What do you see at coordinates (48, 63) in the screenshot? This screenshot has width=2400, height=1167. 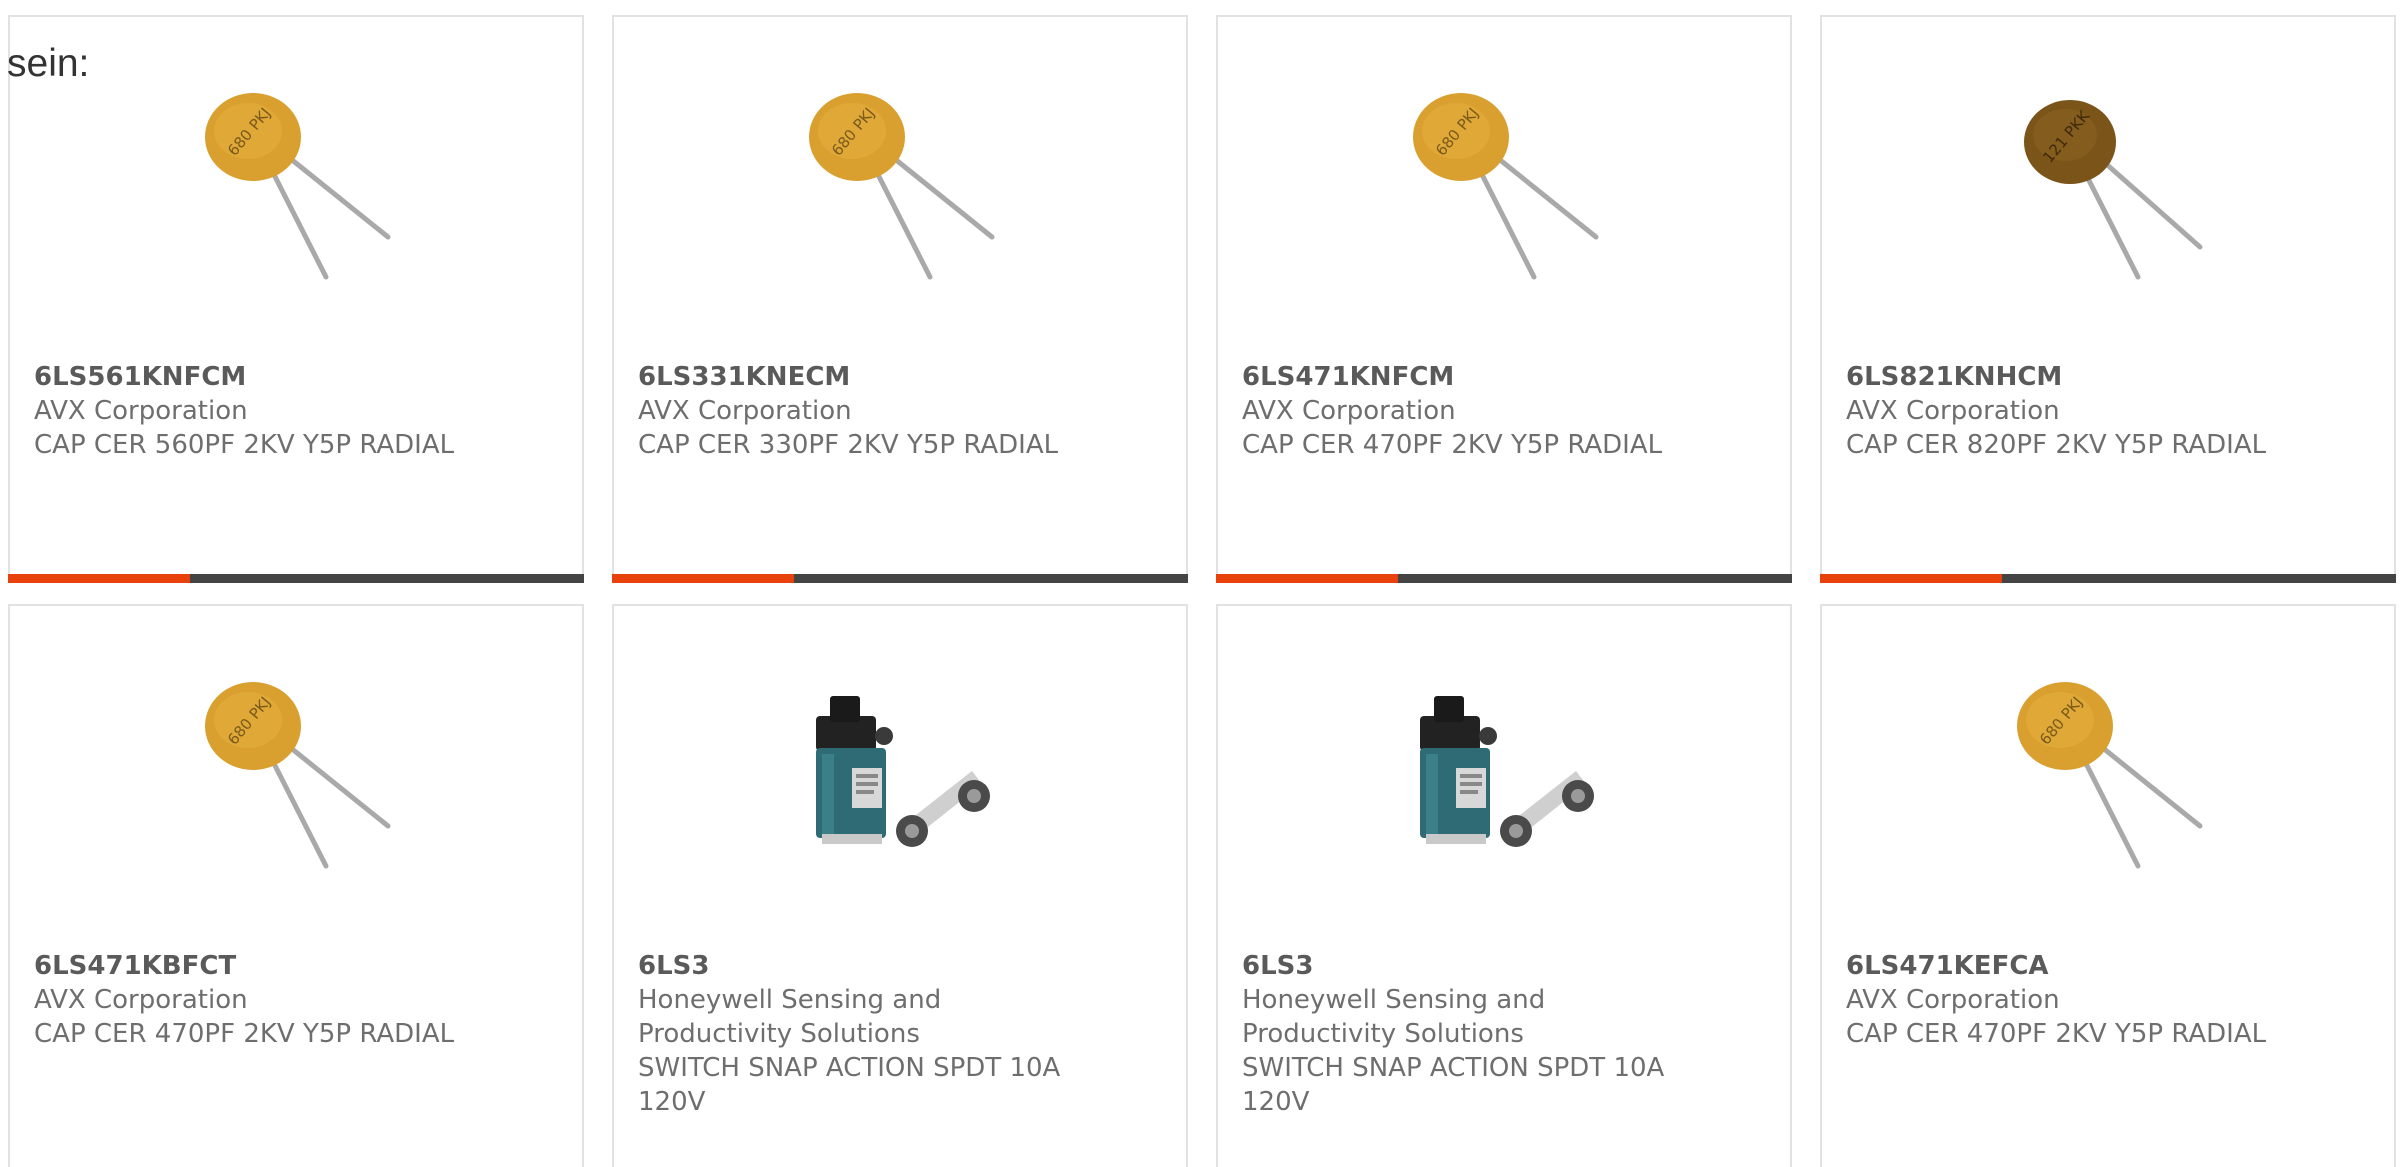 I see `page-label: sein:` at bounding box center [48, 63].